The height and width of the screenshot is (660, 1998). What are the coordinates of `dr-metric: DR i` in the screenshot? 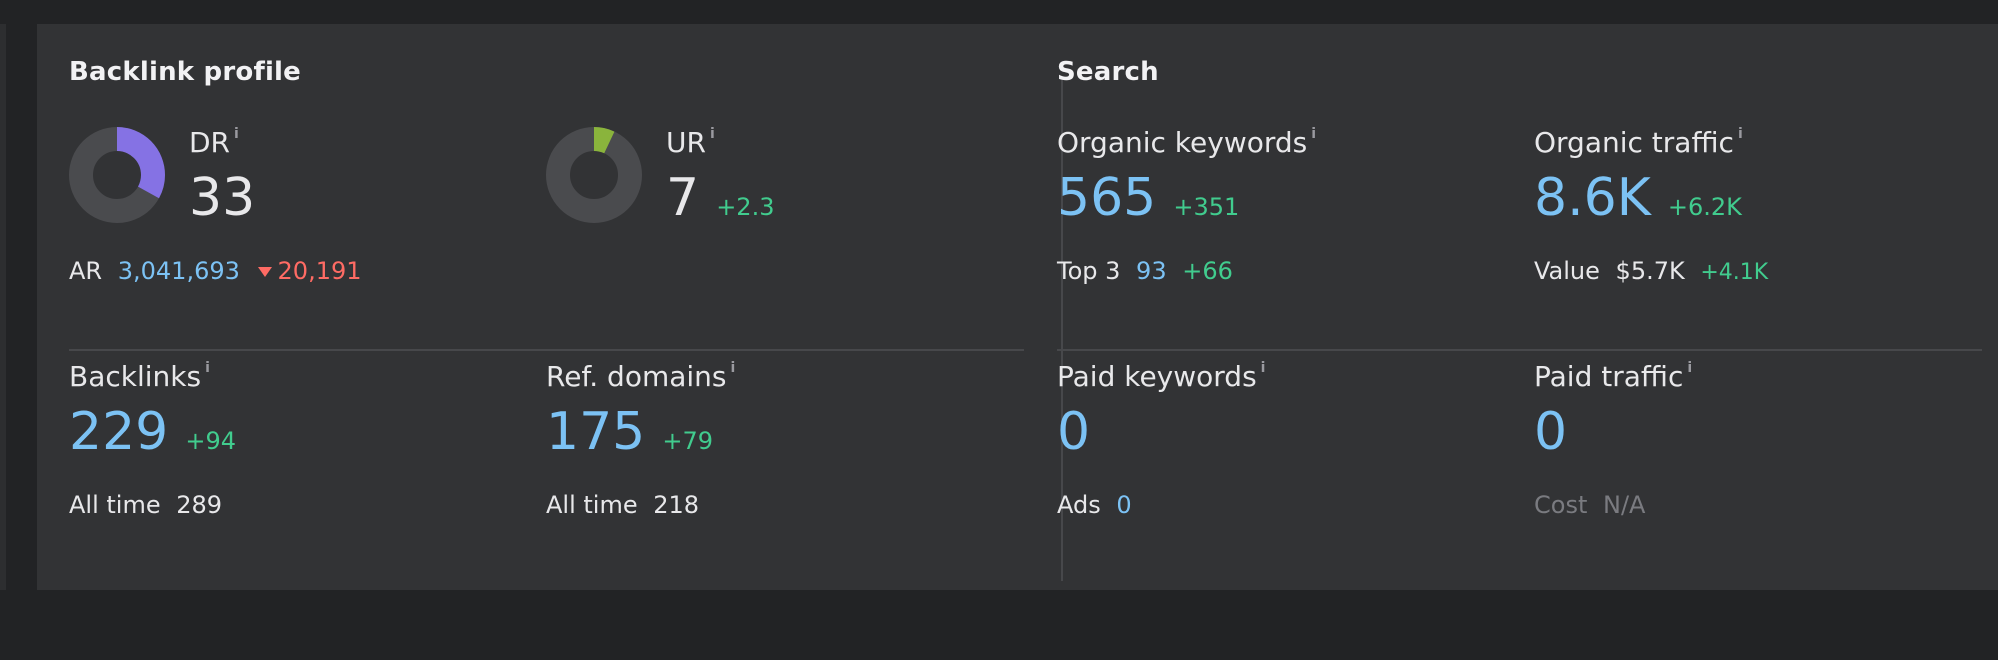 It's located at (214, 142).